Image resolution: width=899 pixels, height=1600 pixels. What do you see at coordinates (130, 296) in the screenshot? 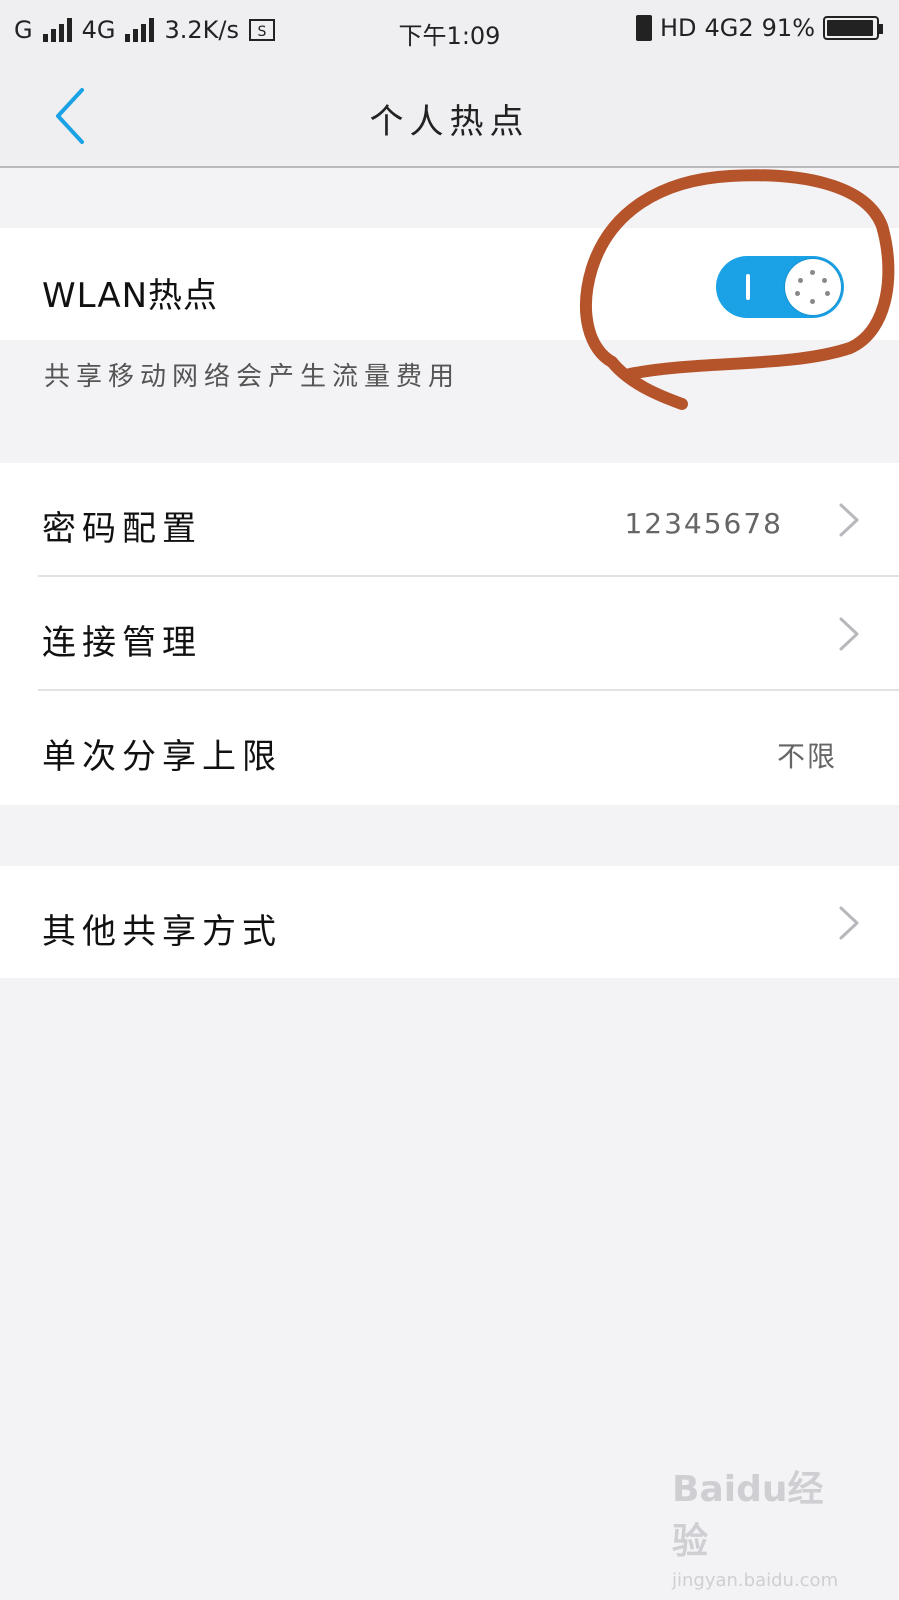
I see `wlan-hotspot-label: WLAN热点` at bounding box center [130, 296].